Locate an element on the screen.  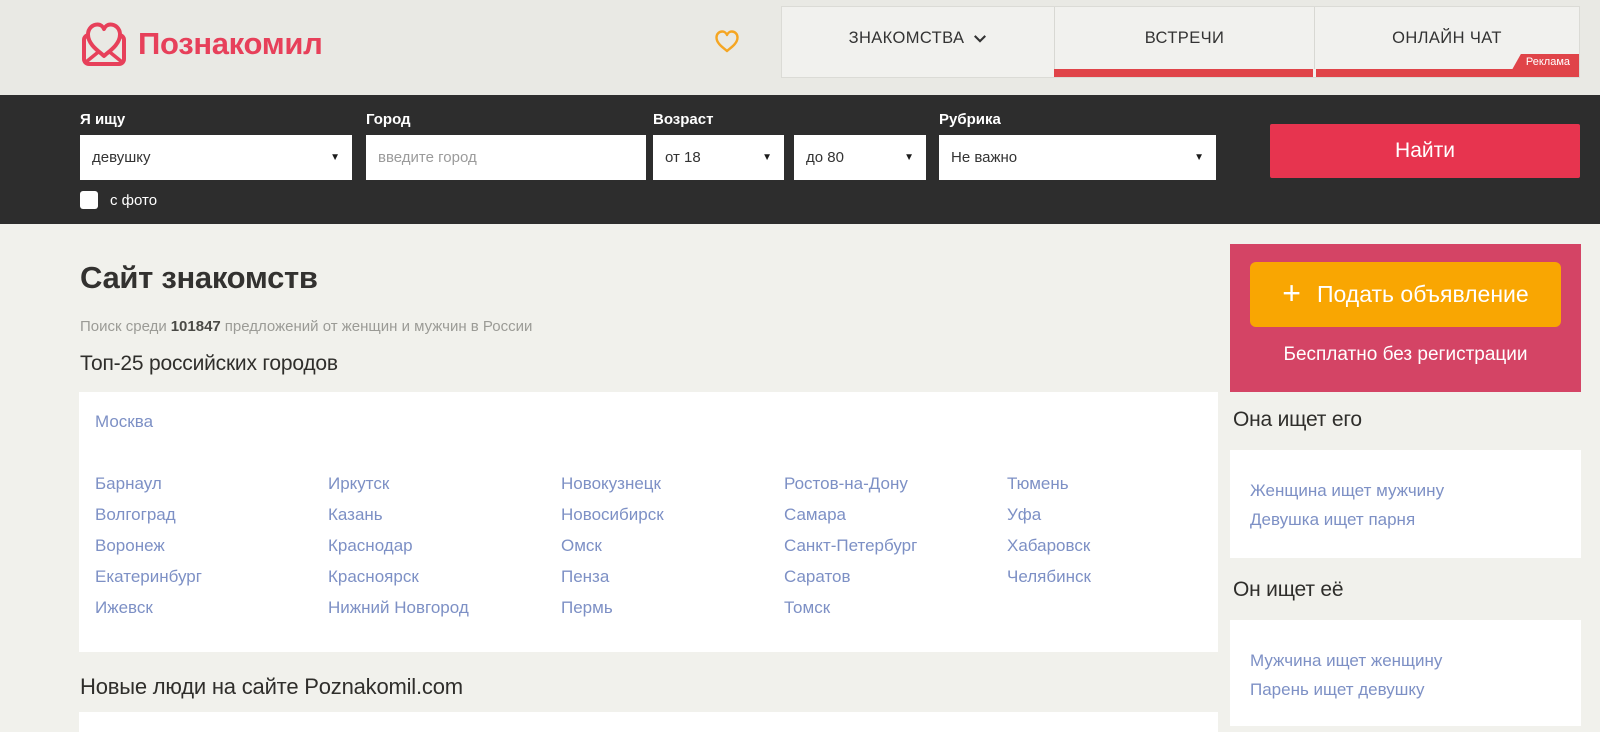
he-seeks-links: Мужчина ищет женщину Парень ищет девушку is located at coordinates (1405, 662).